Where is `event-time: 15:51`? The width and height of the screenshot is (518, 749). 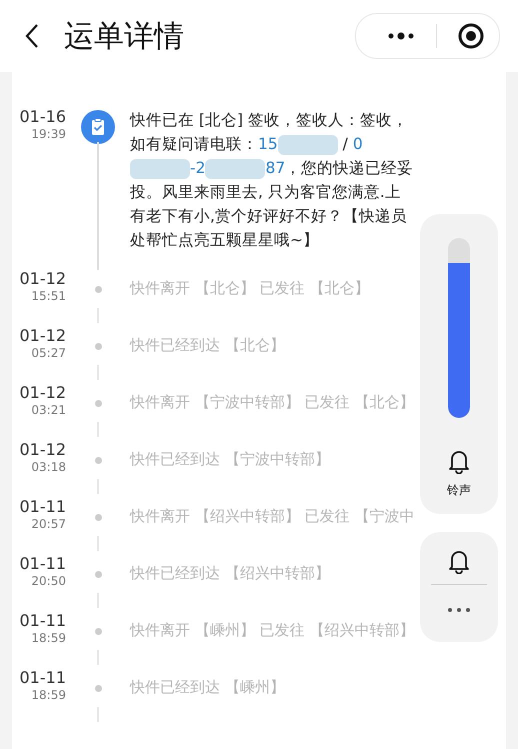 event-time: 15:51 is located at coordinates (48, 296).